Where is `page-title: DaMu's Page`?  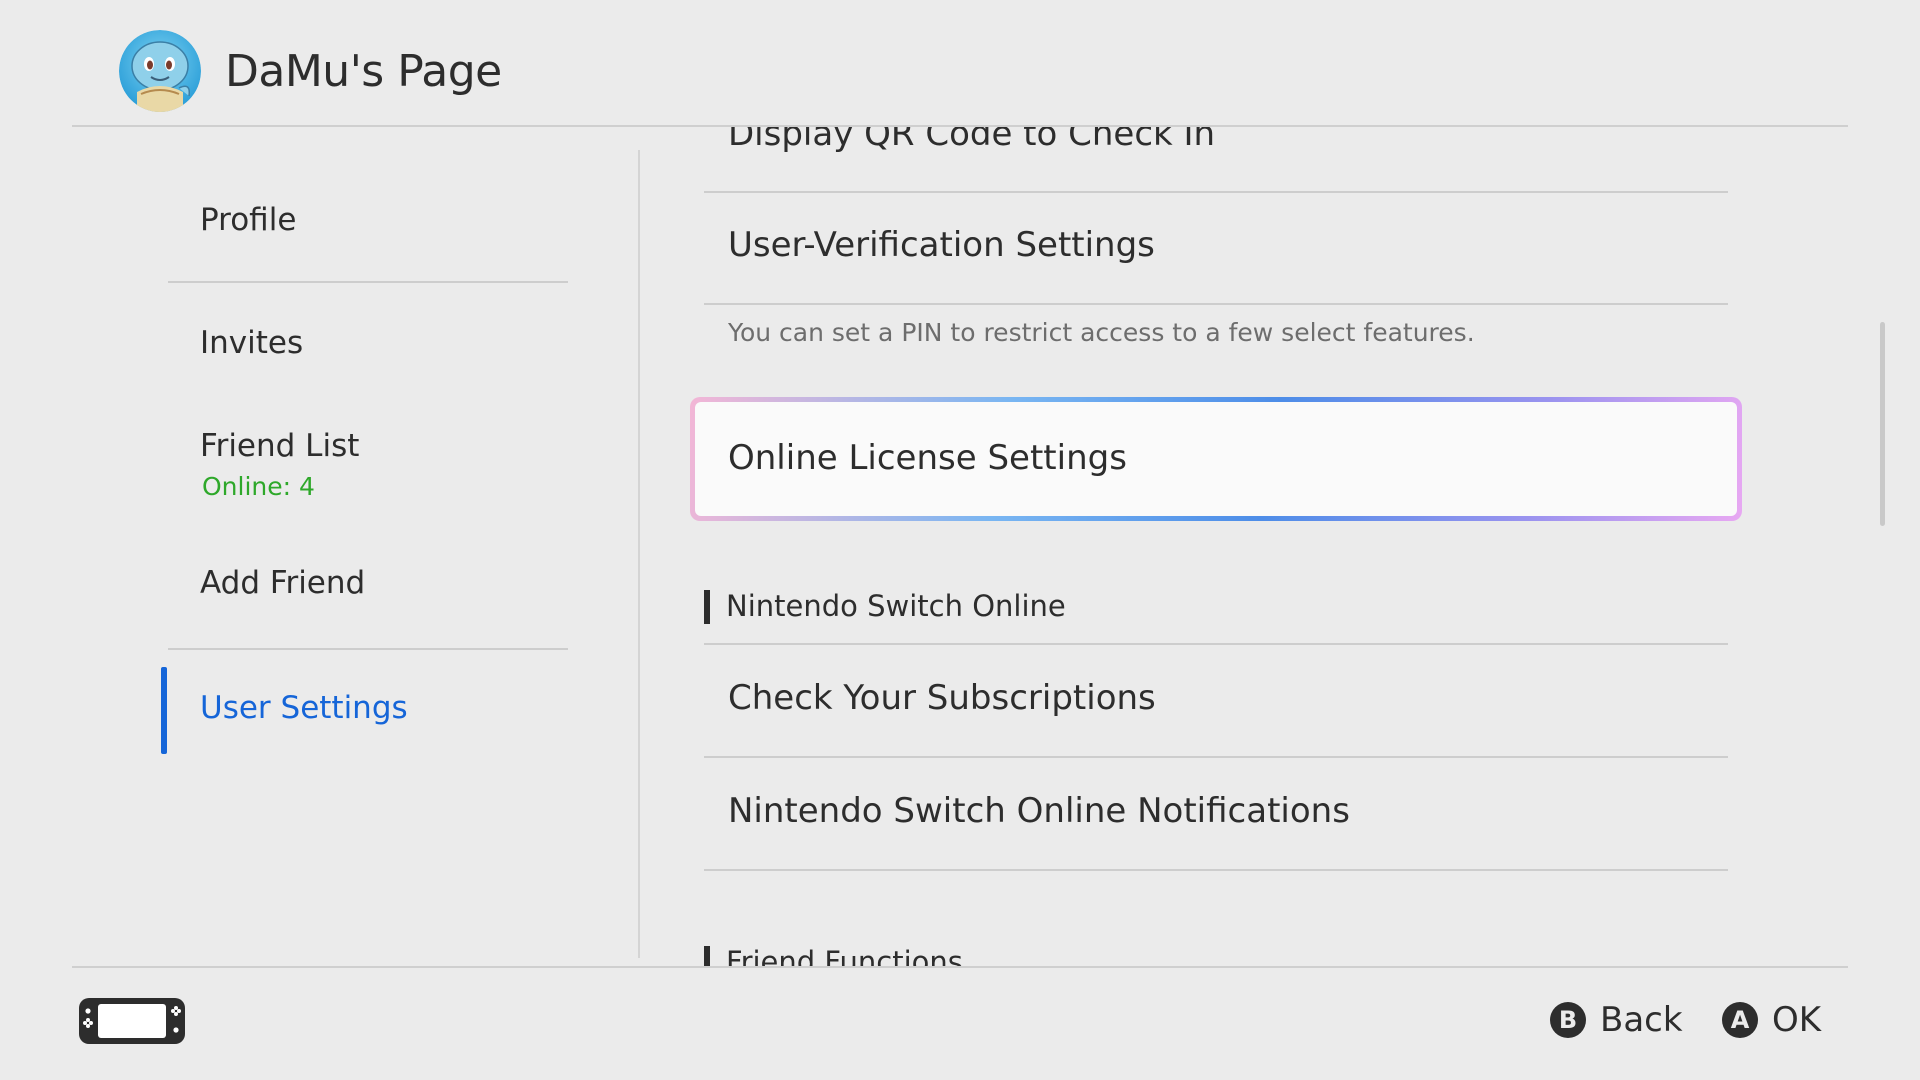 page-title: DaMu's Page is located at coordinates (363, 71).